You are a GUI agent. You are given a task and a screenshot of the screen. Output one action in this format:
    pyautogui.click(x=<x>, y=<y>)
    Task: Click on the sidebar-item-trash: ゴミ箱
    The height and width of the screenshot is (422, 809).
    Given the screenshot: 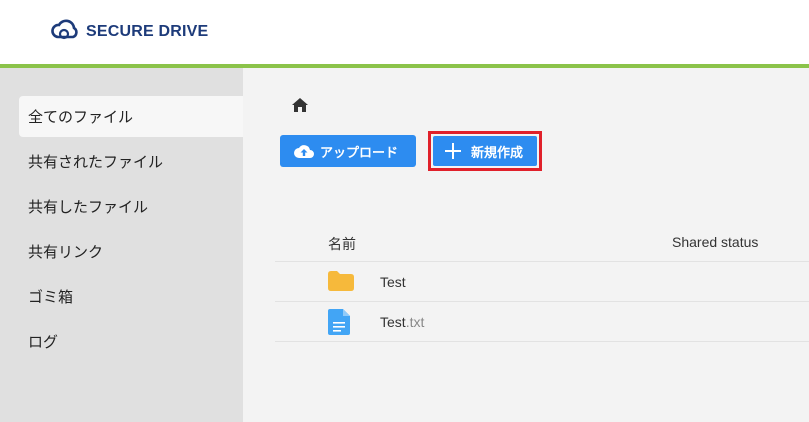 What is the action you would take?
    pyautogui.click(x=131, y=296)
    